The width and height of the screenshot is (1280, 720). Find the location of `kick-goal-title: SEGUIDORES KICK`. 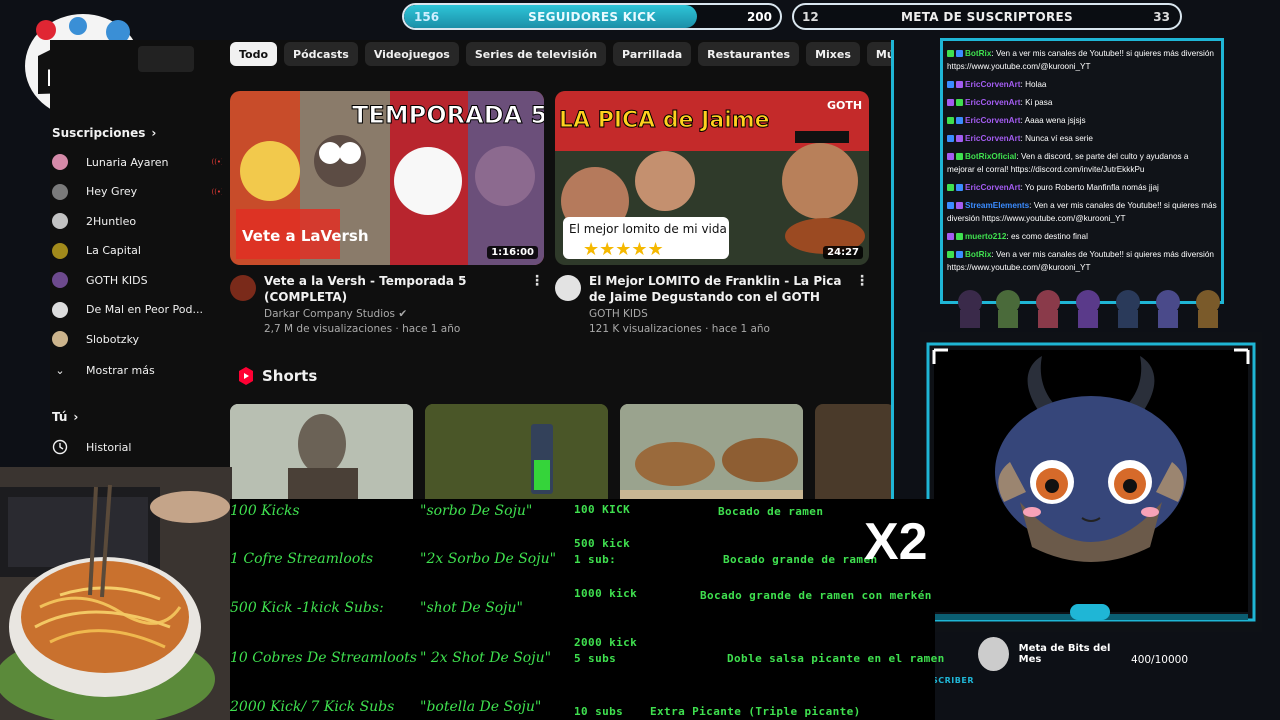

kick-goal-title: SEGUIDORES KICK is located at coordinates (592, 16).